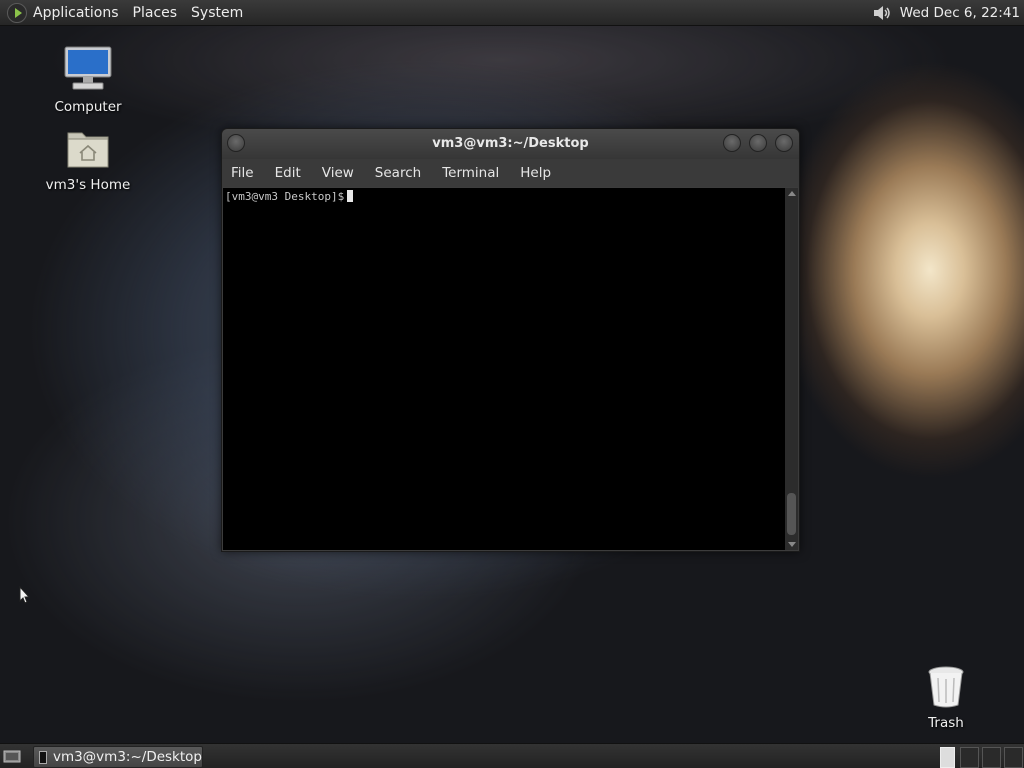 The height and width of the screenshot is (768, 1024). Describe the element at coordinates (535, 173) in the screenshot. I see `menu-help: Help` at that location.